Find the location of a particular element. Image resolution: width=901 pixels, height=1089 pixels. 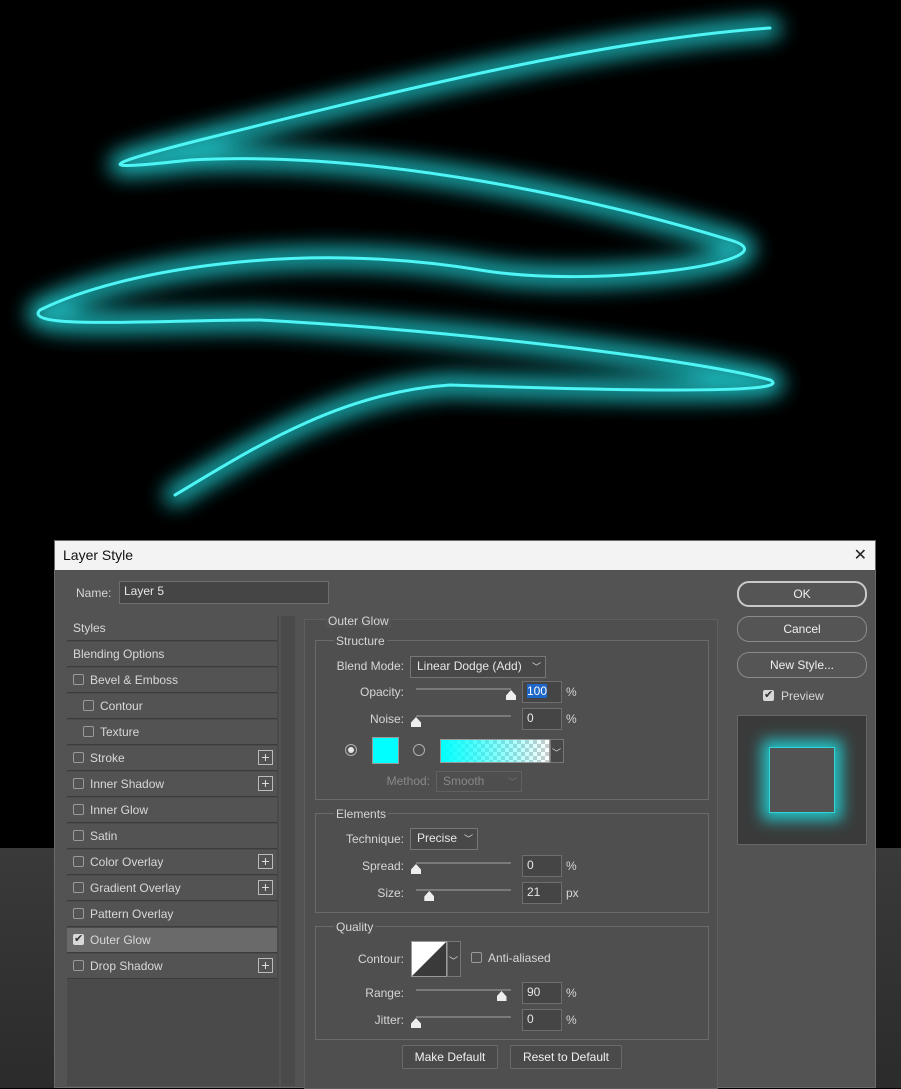

style-preview-thumbnail is located at coordinates (802, 780).